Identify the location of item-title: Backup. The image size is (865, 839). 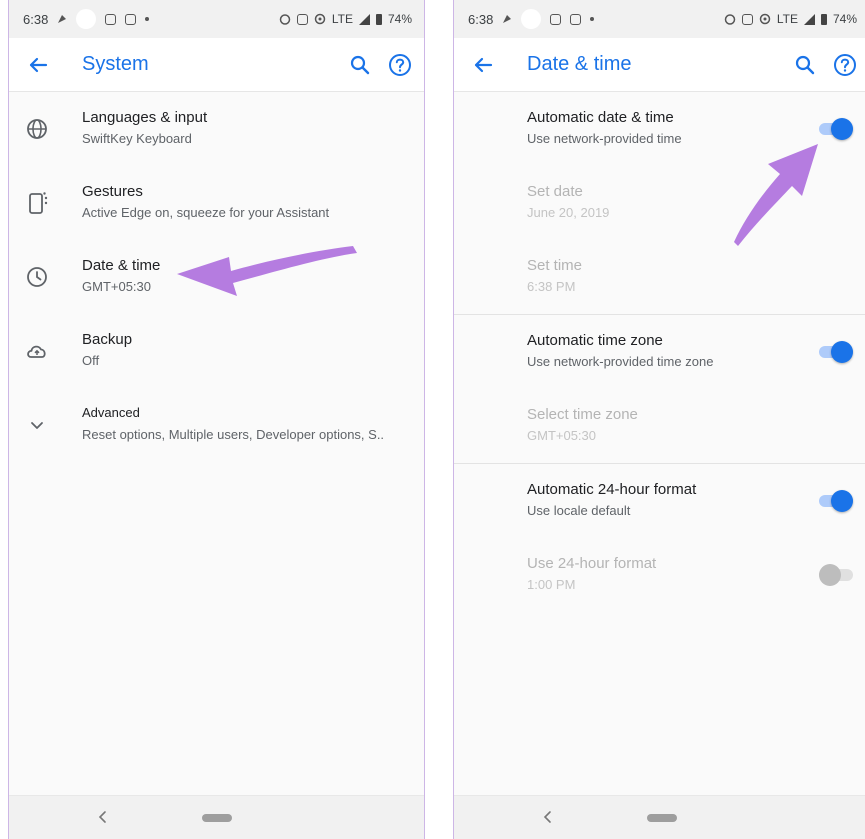
(107, 339).